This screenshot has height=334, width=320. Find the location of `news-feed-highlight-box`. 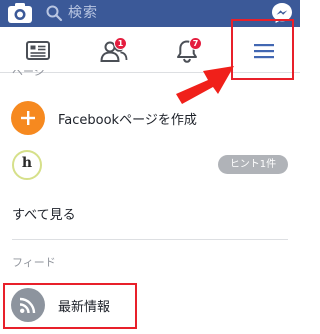

news-feed-highlight-box is located at coordinates (70, 306).